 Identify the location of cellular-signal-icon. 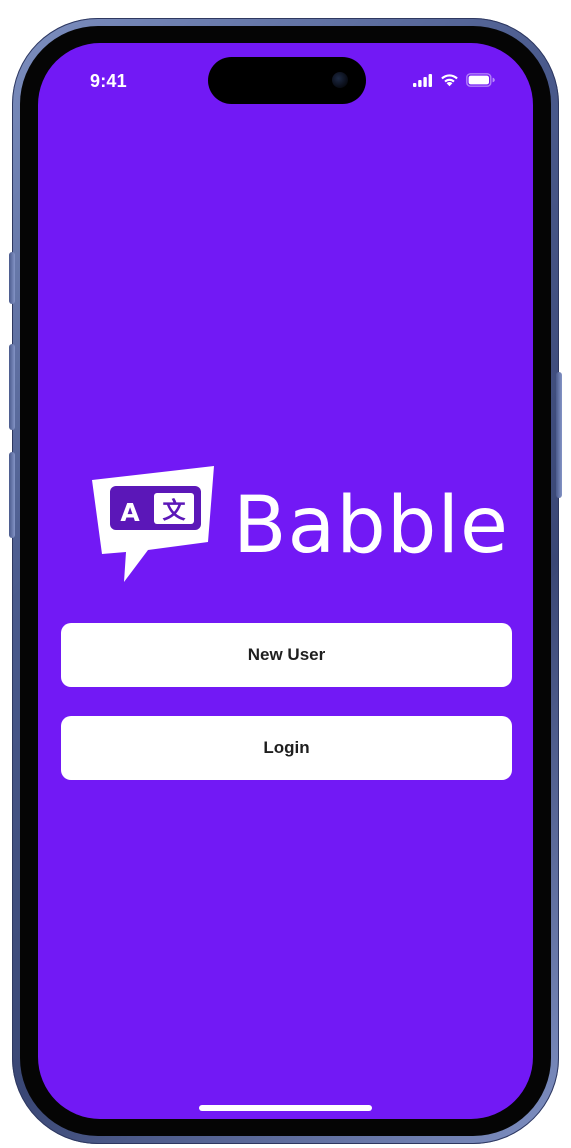
(422, 80).